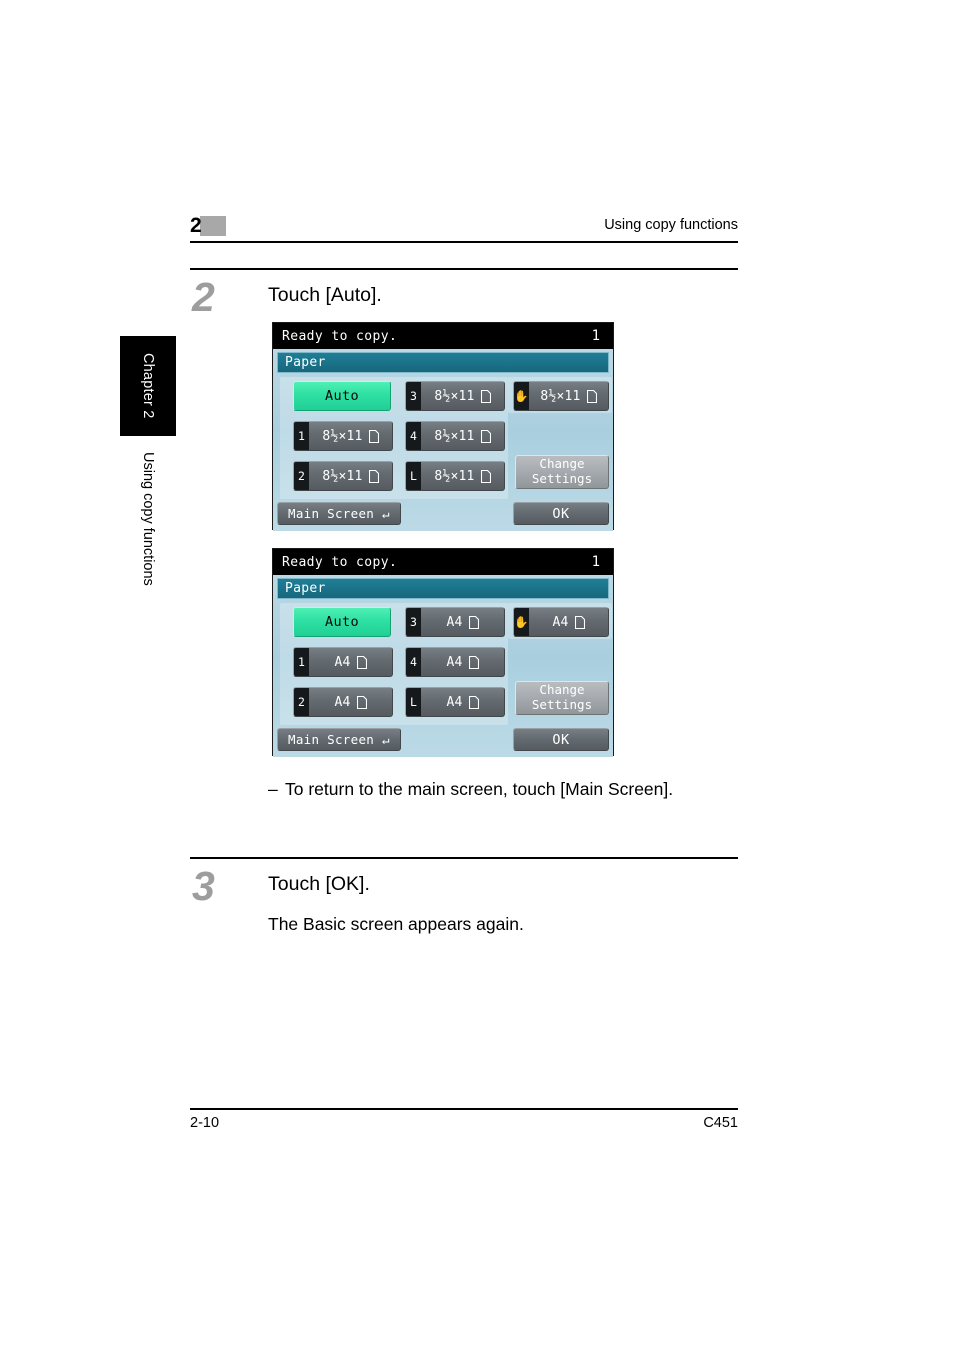 The height and width of the screenshot is (1350, 954). What do you see at coordinates (568, 396) in the screenshot?
I see `bypass-tray-label: 8½×11` at bounding box center [568, 396].